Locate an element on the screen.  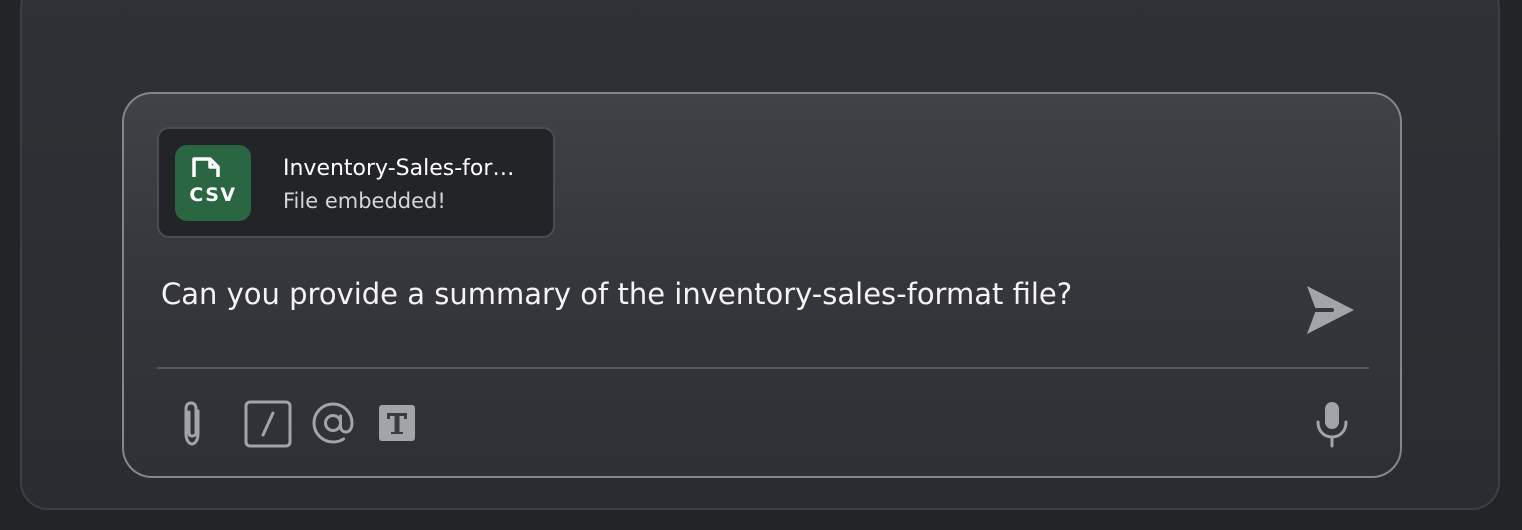
file-attachment-card: CSV Inventory-Sales-for… File embedded! is located at coordinates (356, 182).